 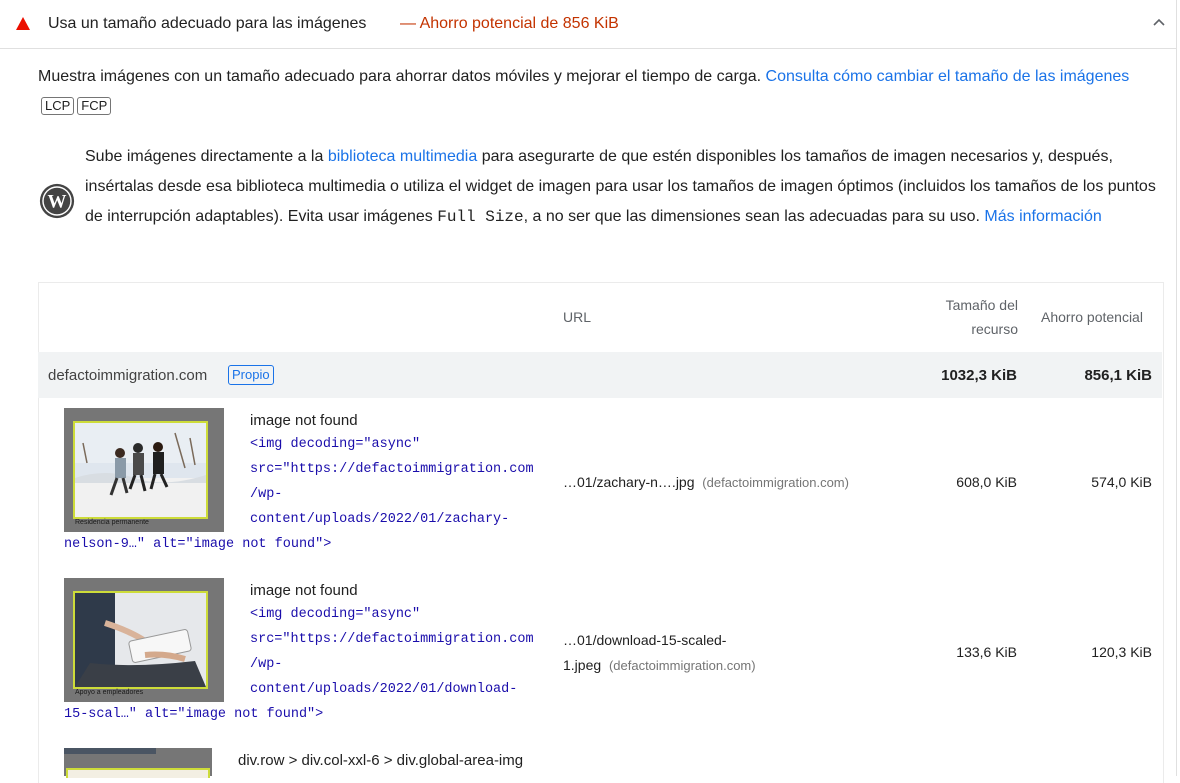 I want to click on owner-badge: Propio, so click(x=251, y=375).